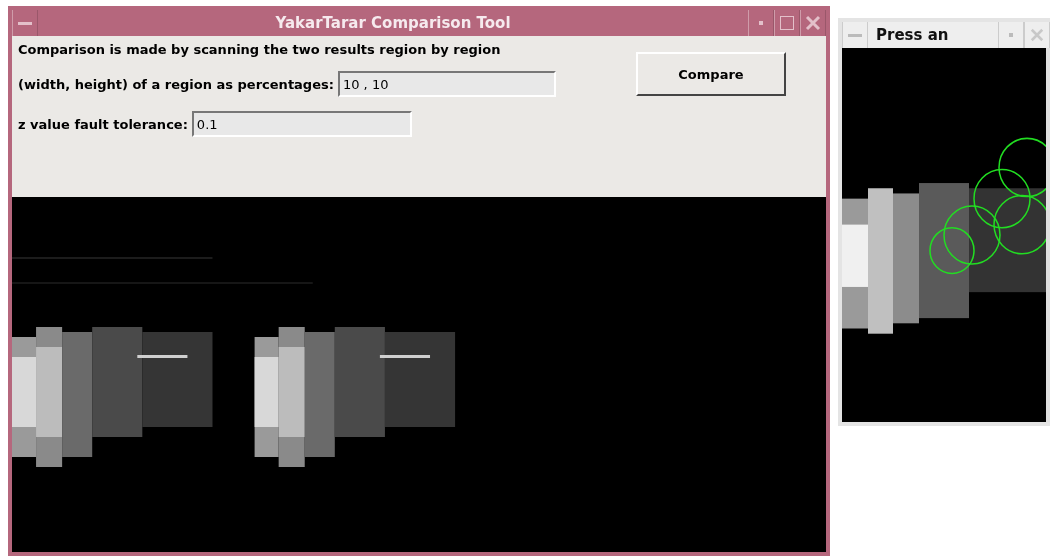  I want to click on maximize-button, so click(787, 23).